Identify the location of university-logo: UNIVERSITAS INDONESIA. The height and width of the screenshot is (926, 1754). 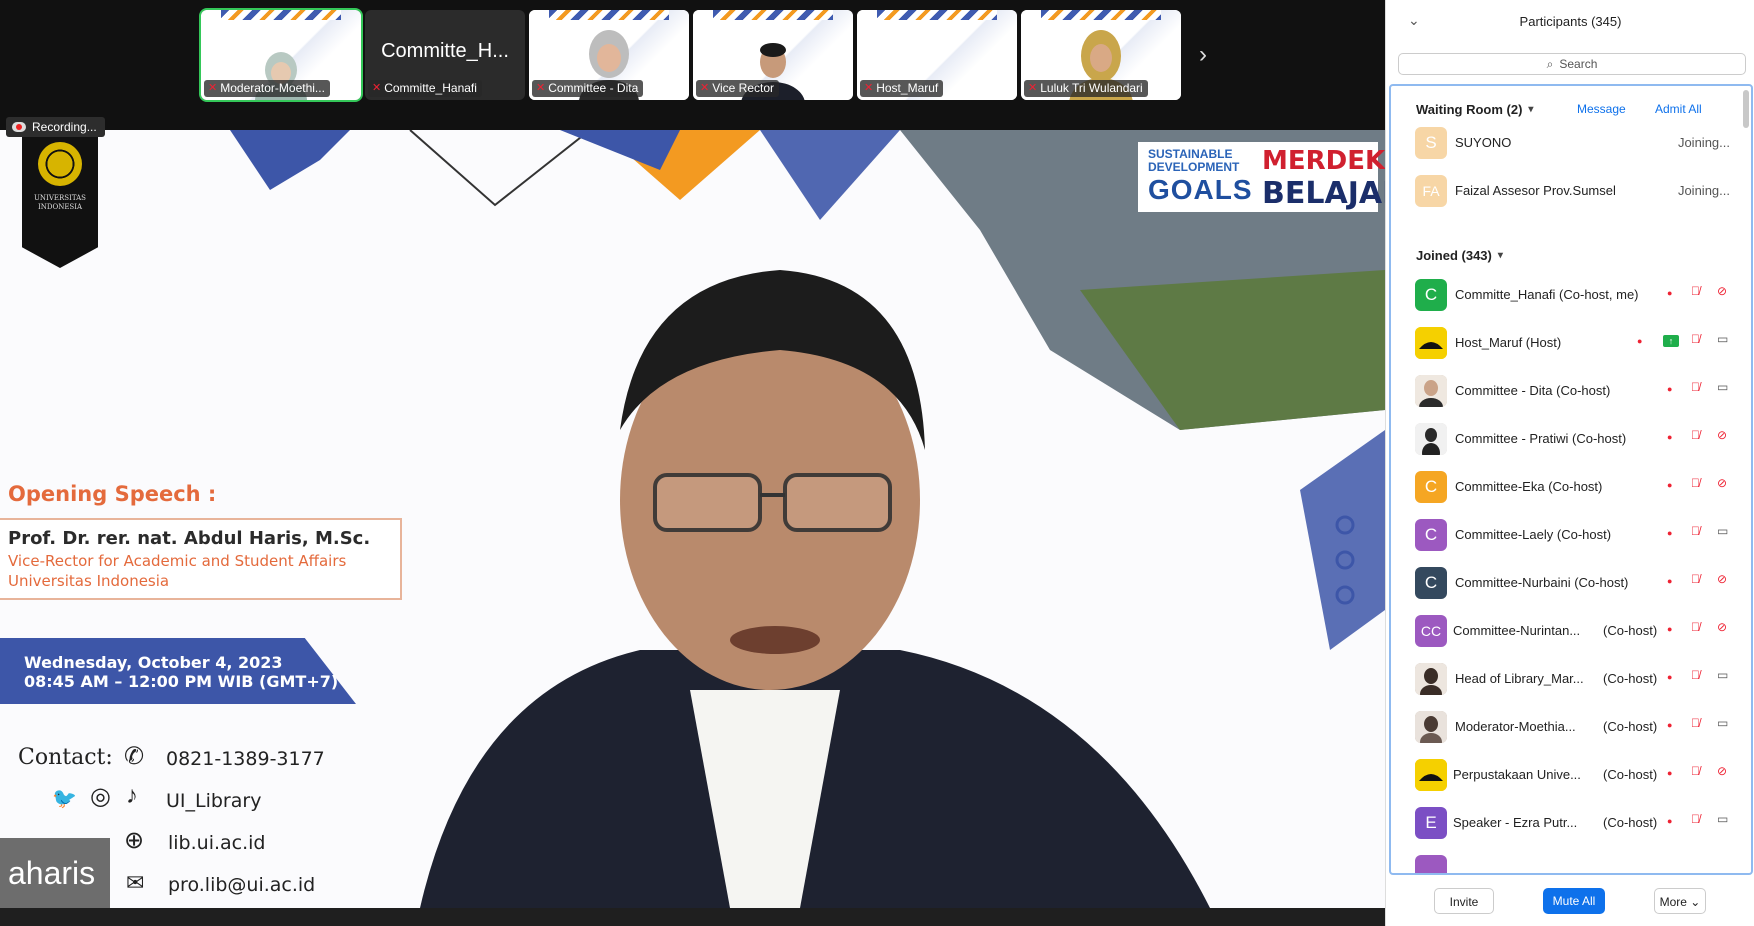
(60, 199).